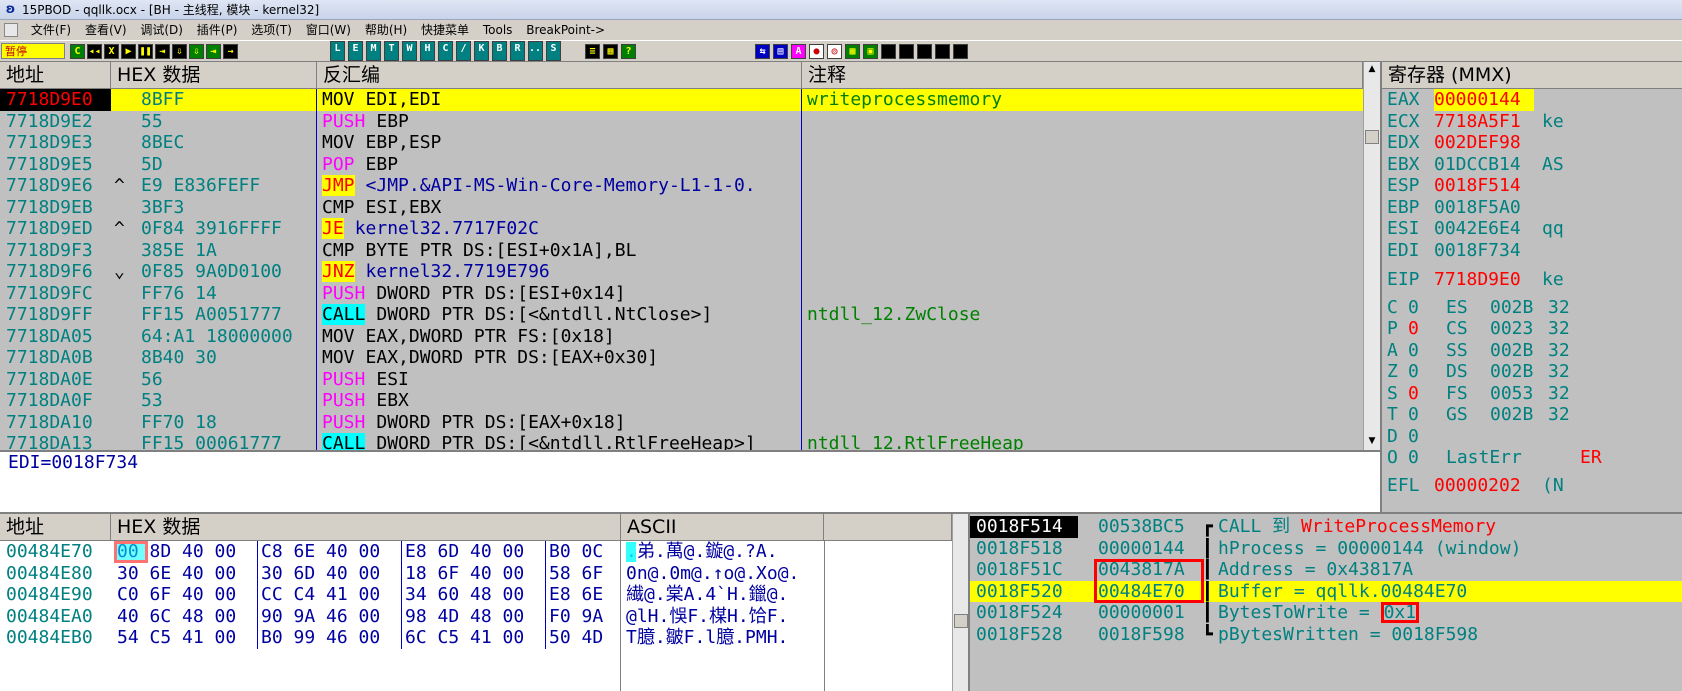  What do you see at coordinates (404, 142) in the screenshot?
I see `operands: EBP,ESP` at bounding box center [404, 142].